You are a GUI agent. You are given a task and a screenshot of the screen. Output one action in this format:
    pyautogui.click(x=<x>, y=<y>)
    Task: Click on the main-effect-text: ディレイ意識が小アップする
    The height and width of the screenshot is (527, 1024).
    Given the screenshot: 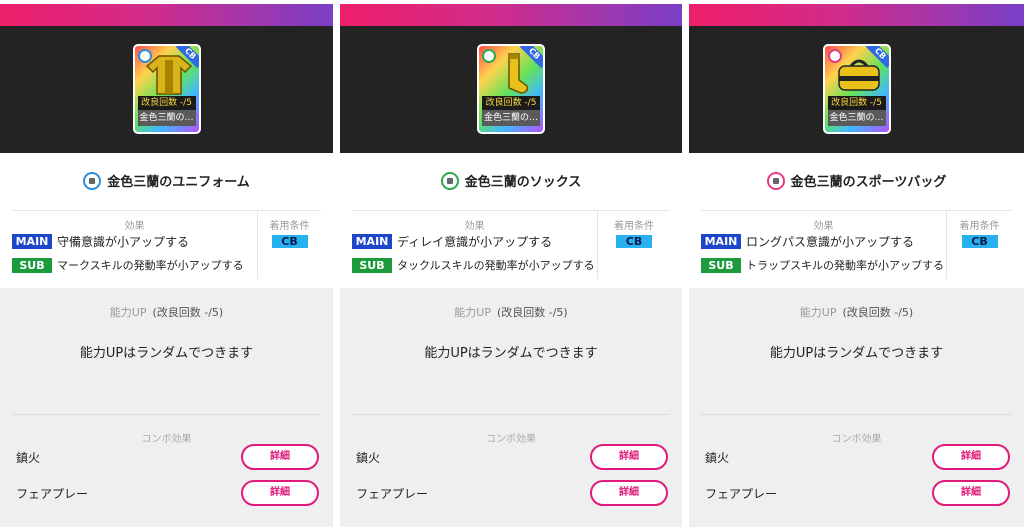 What is the action you would take?
    pyautogui.click(x=475, y=241)
    